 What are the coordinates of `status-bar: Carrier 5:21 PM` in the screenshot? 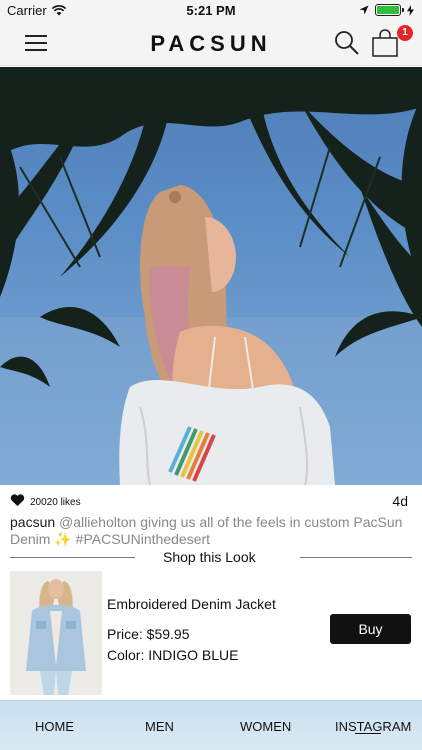 It's located at (211, 11).